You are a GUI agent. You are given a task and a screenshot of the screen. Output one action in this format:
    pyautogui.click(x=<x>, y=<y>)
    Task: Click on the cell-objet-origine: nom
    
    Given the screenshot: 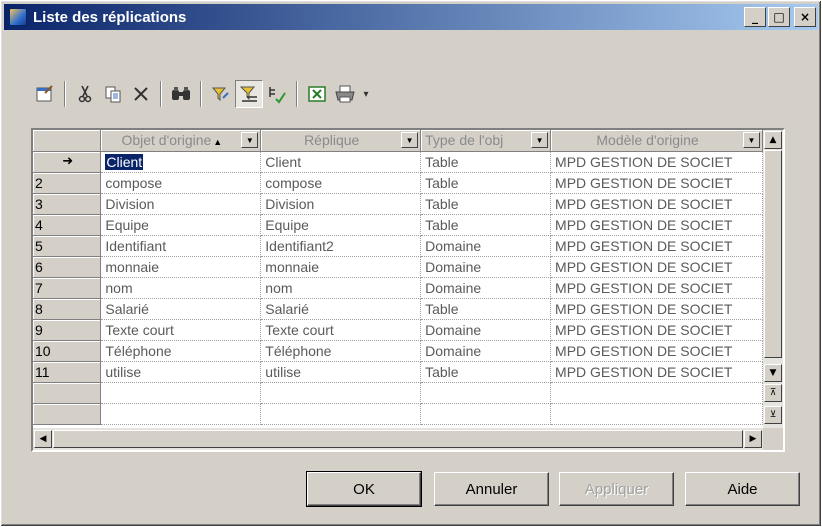 What is the action you would take?
    pyautogui.click(x=181, y=288)
    